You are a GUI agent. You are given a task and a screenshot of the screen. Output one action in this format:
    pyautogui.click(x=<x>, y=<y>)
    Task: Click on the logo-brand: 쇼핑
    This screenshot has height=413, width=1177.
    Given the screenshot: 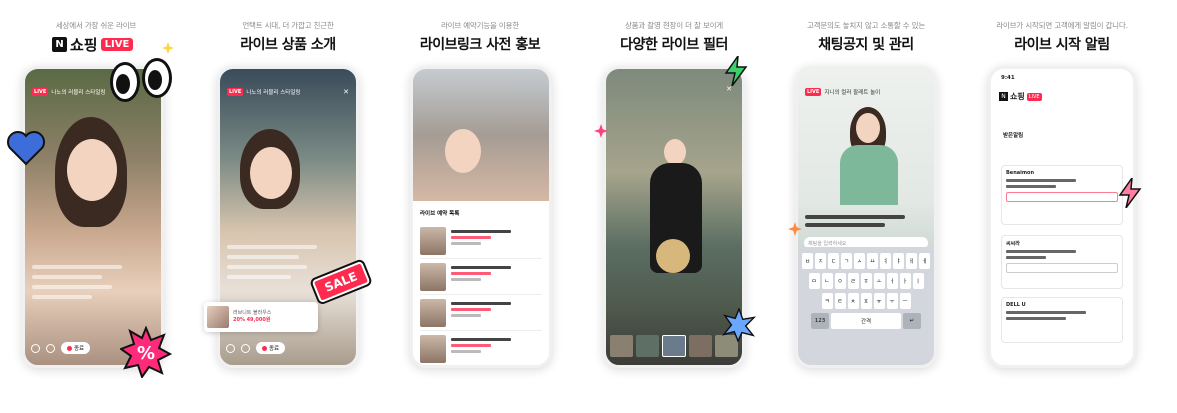 What is the action you would take?
    pyautogui.click(x=84, y=45)
    